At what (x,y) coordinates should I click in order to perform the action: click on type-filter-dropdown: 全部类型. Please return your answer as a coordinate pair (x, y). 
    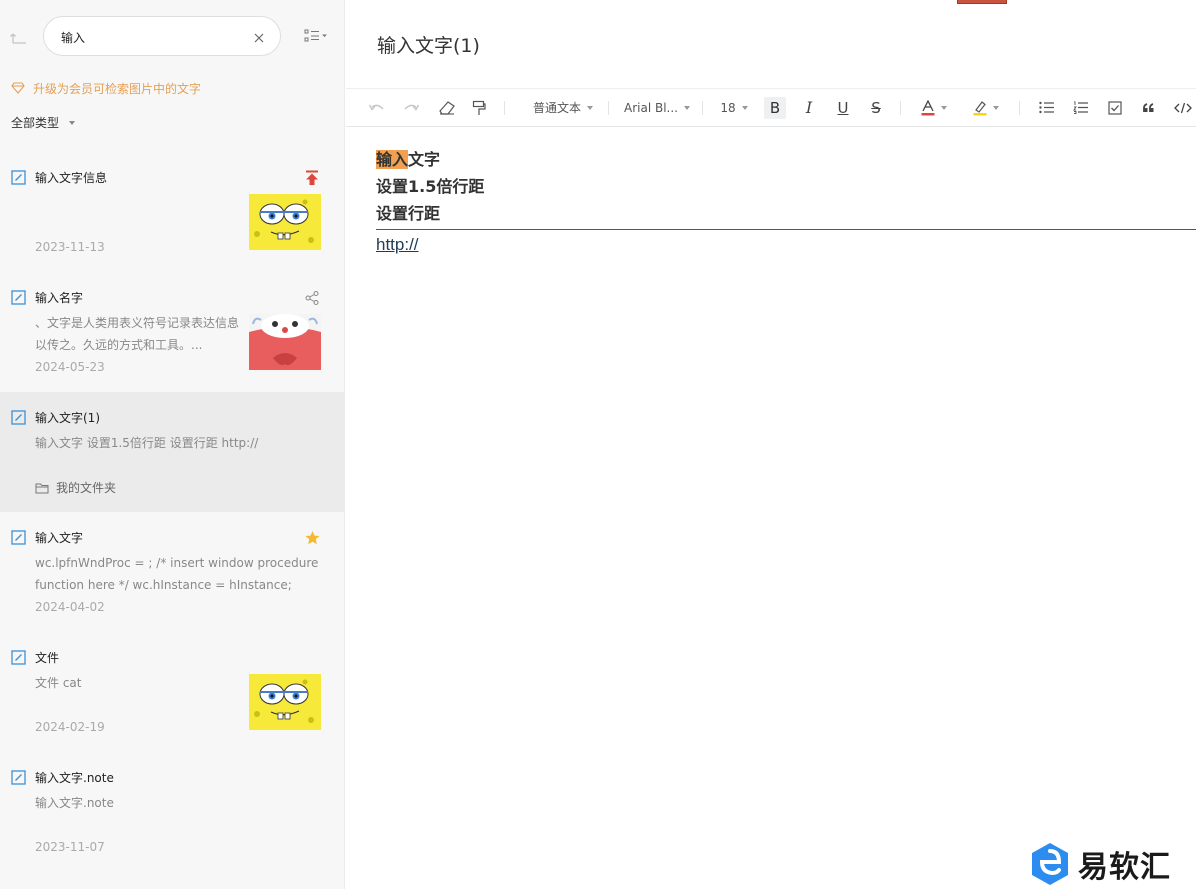
    Looking at the image, I should click on (43, 122).